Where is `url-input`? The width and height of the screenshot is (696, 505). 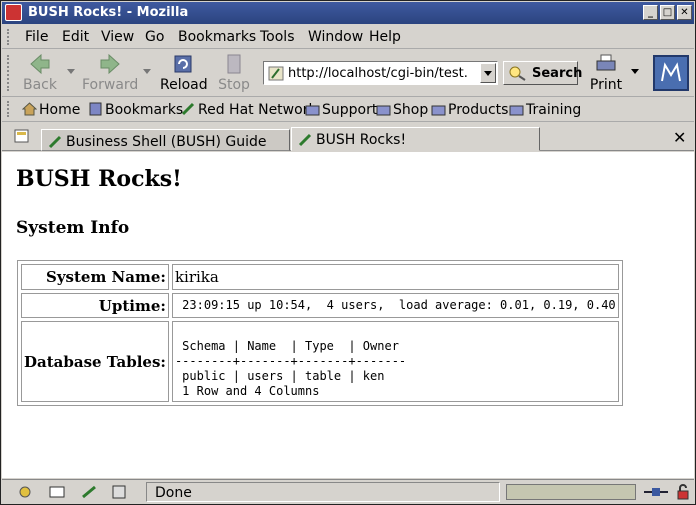
url-input is located at coordinates (378, 73).